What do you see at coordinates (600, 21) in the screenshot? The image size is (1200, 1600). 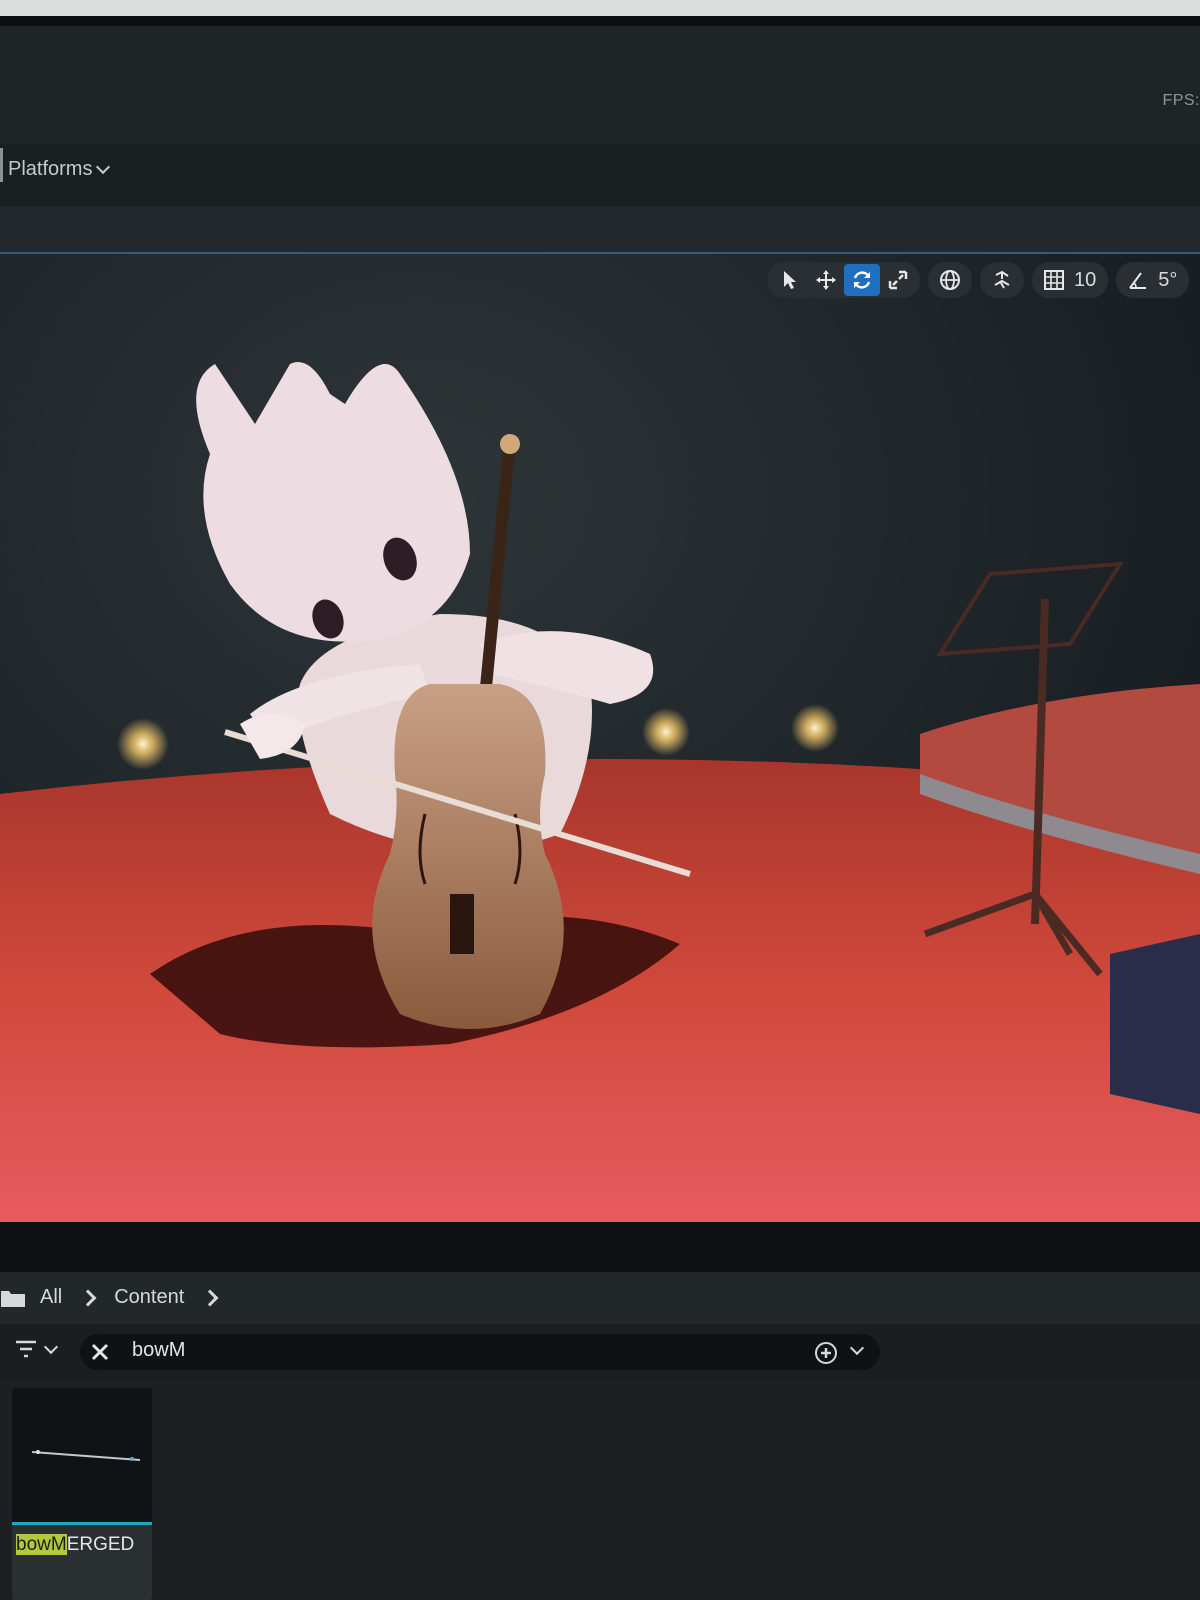 I see `monitor-bezel` at bounding box center [600, 21].